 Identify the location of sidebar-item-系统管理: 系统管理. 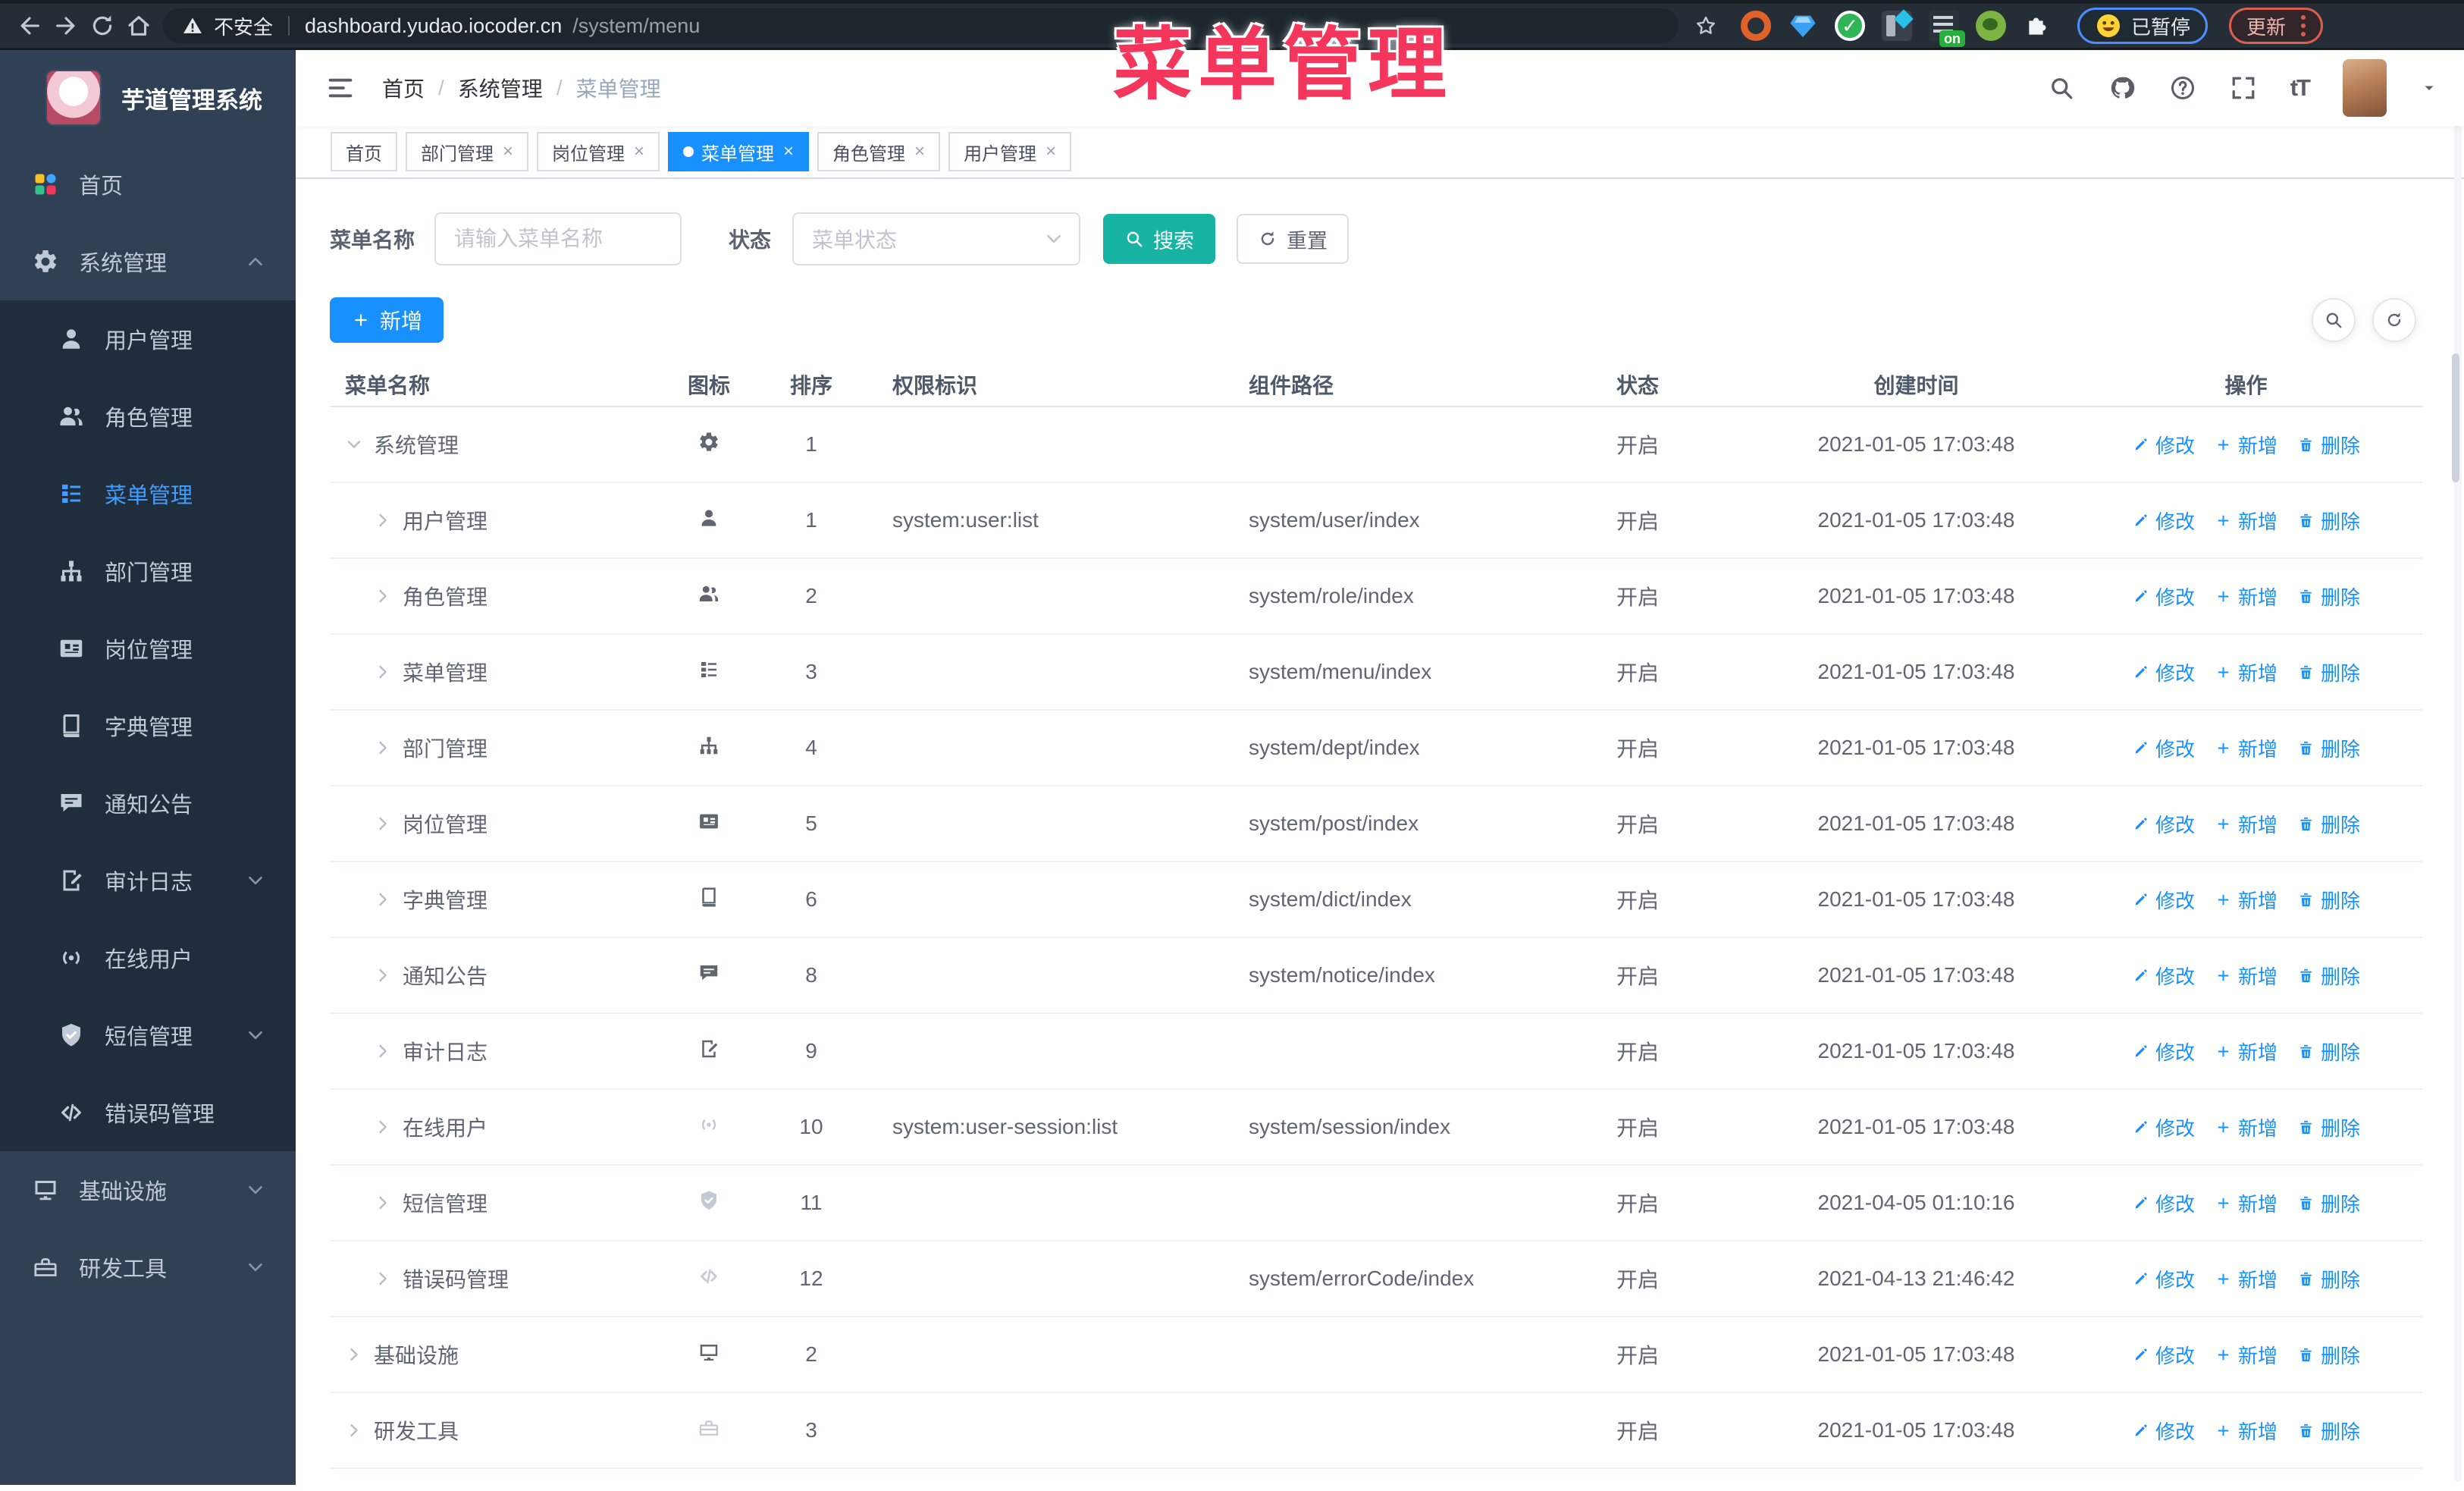
(148, 261).